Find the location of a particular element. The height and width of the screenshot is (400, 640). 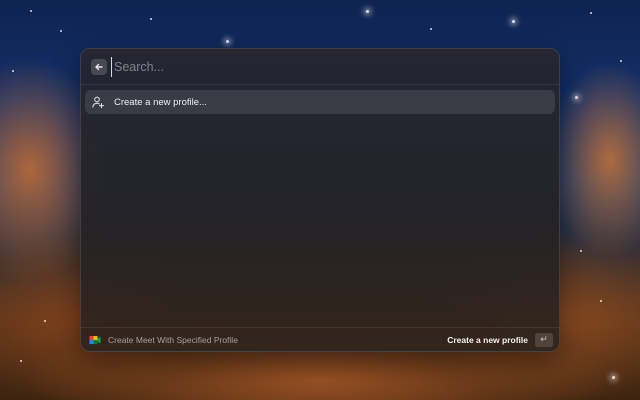

user-add-icon is located at coordinates (98, 102).